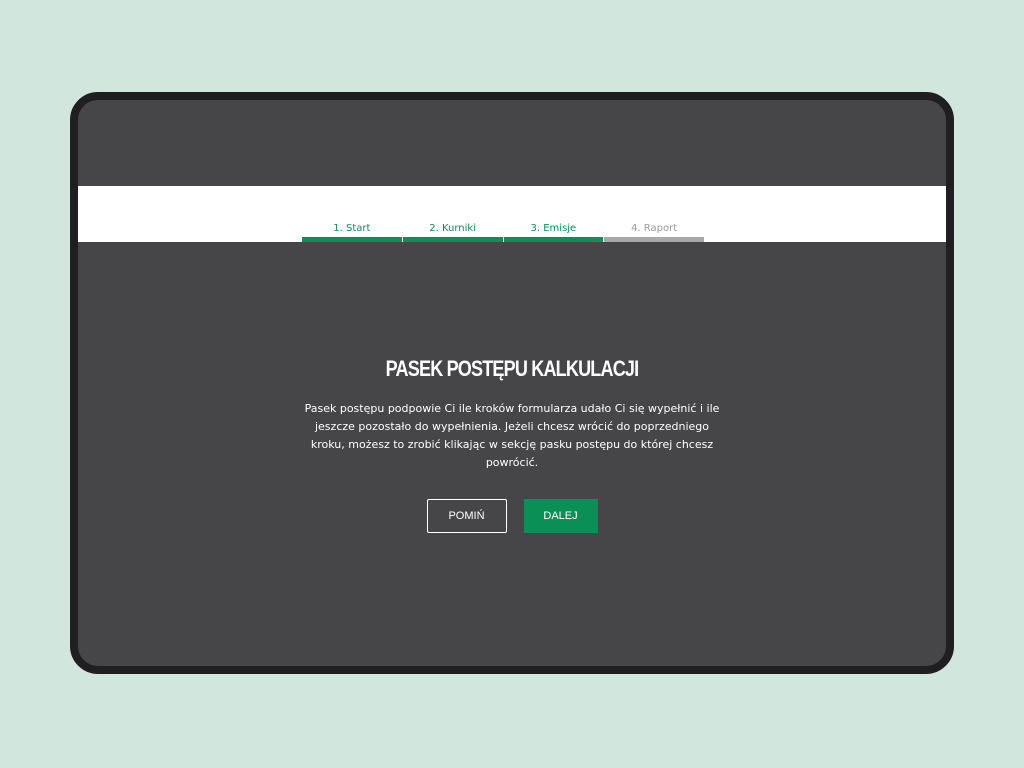  I want to click on progress-steps: 1. Start 2. Kurniki 3. Emisje 4. Raport, so click(503, 214).